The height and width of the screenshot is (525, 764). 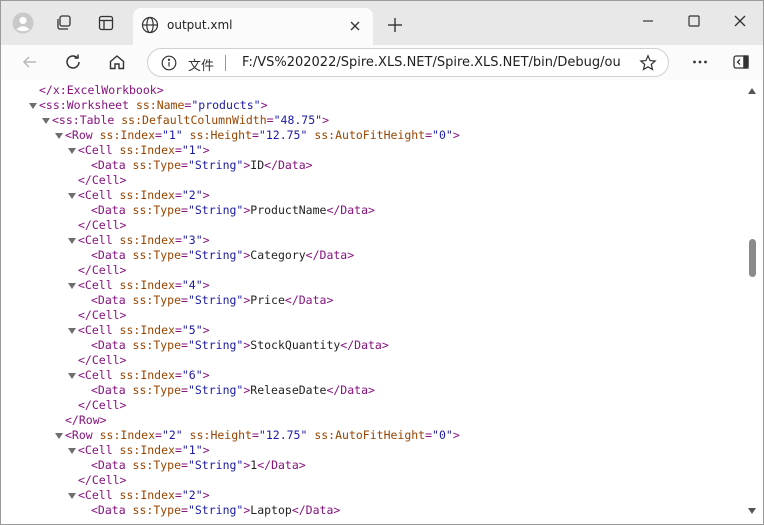 I want to click on close-tab-icon, so click(x=355, y=26).